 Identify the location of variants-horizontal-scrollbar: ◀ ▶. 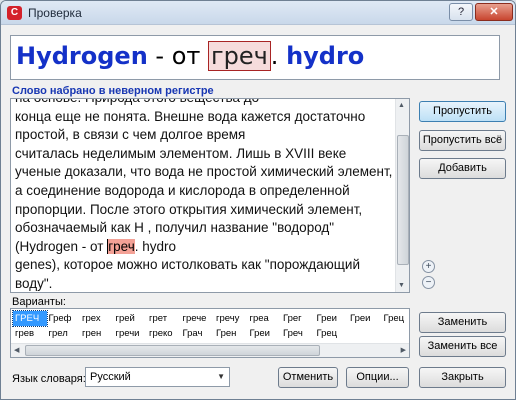
(210, 350).